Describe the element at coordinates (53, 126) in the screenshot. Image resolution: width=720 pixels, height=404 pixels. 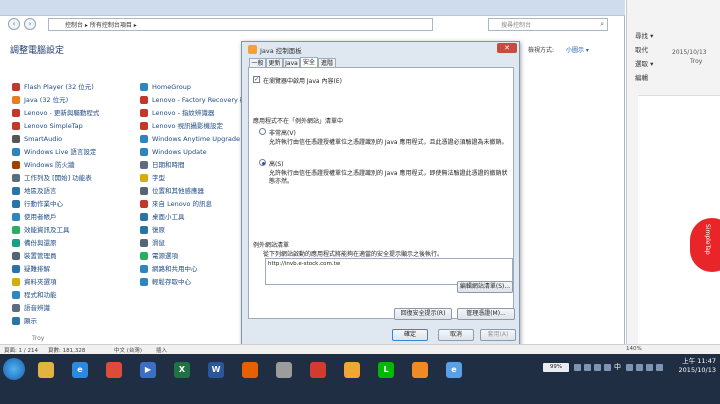
I see `cp-item-label: Lenovo SimpleTap` at that location.